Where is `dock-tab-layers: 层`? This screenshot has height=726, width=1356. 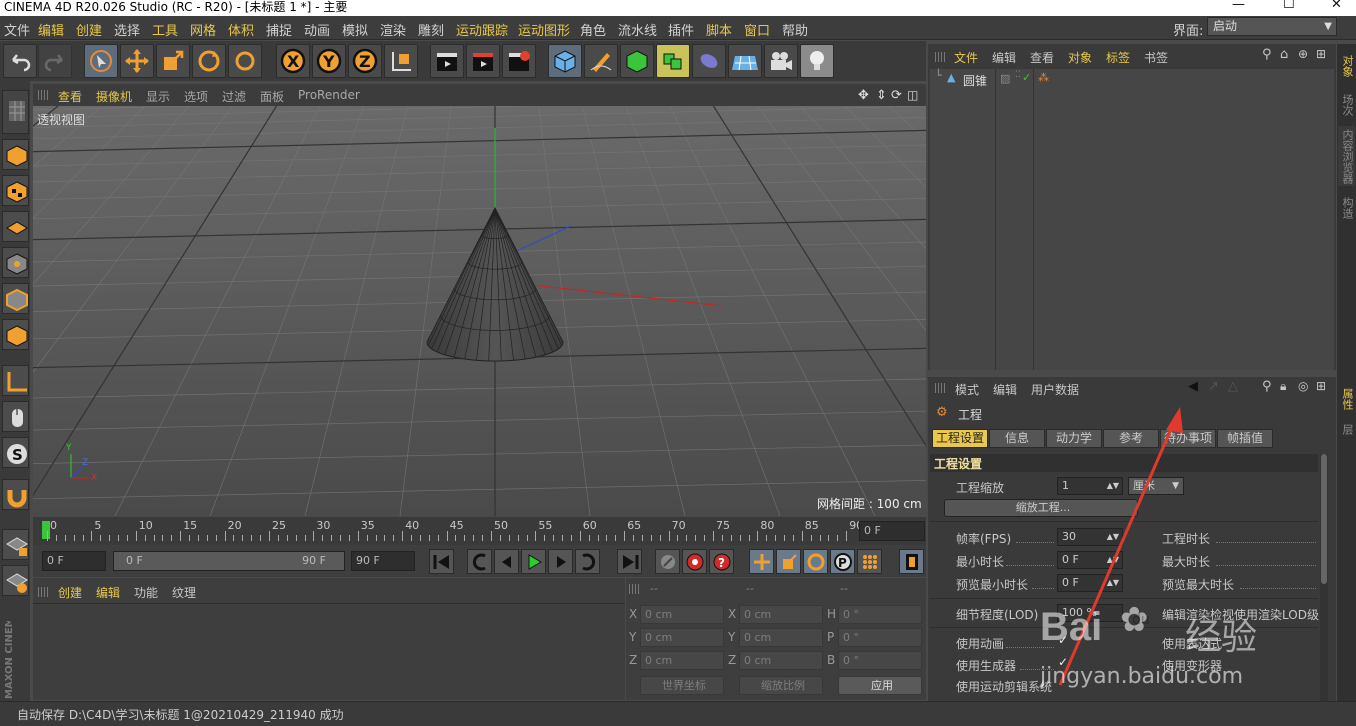
dock-tab-layers: 层 is located at coordinates (1346, 429).